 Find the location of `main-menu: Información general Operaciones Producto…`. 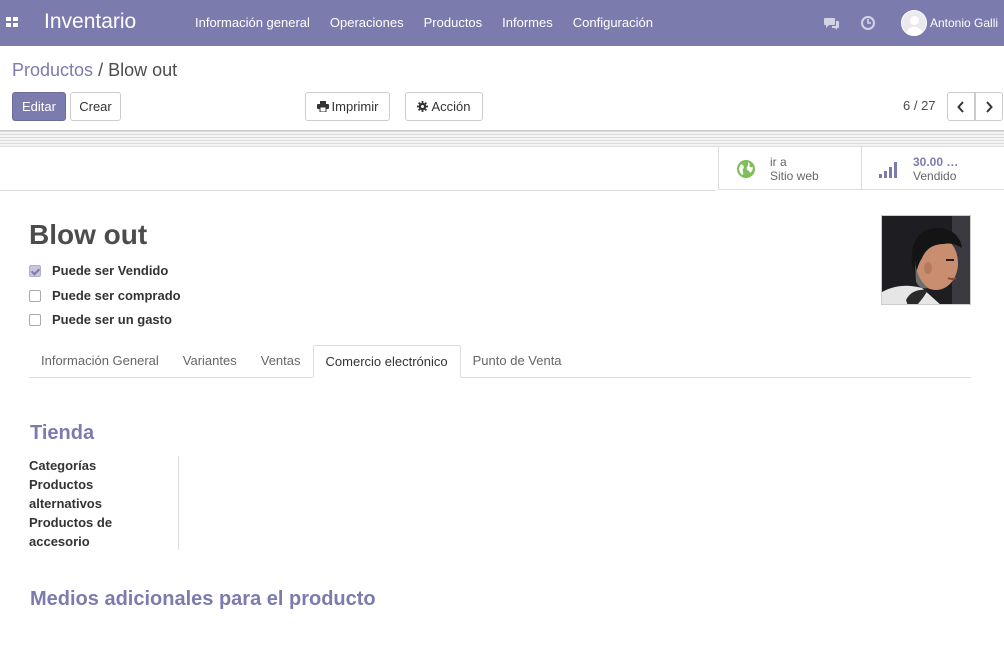

main-menu: Información general Operaciones Producto… is located at coordinates (424, 23).